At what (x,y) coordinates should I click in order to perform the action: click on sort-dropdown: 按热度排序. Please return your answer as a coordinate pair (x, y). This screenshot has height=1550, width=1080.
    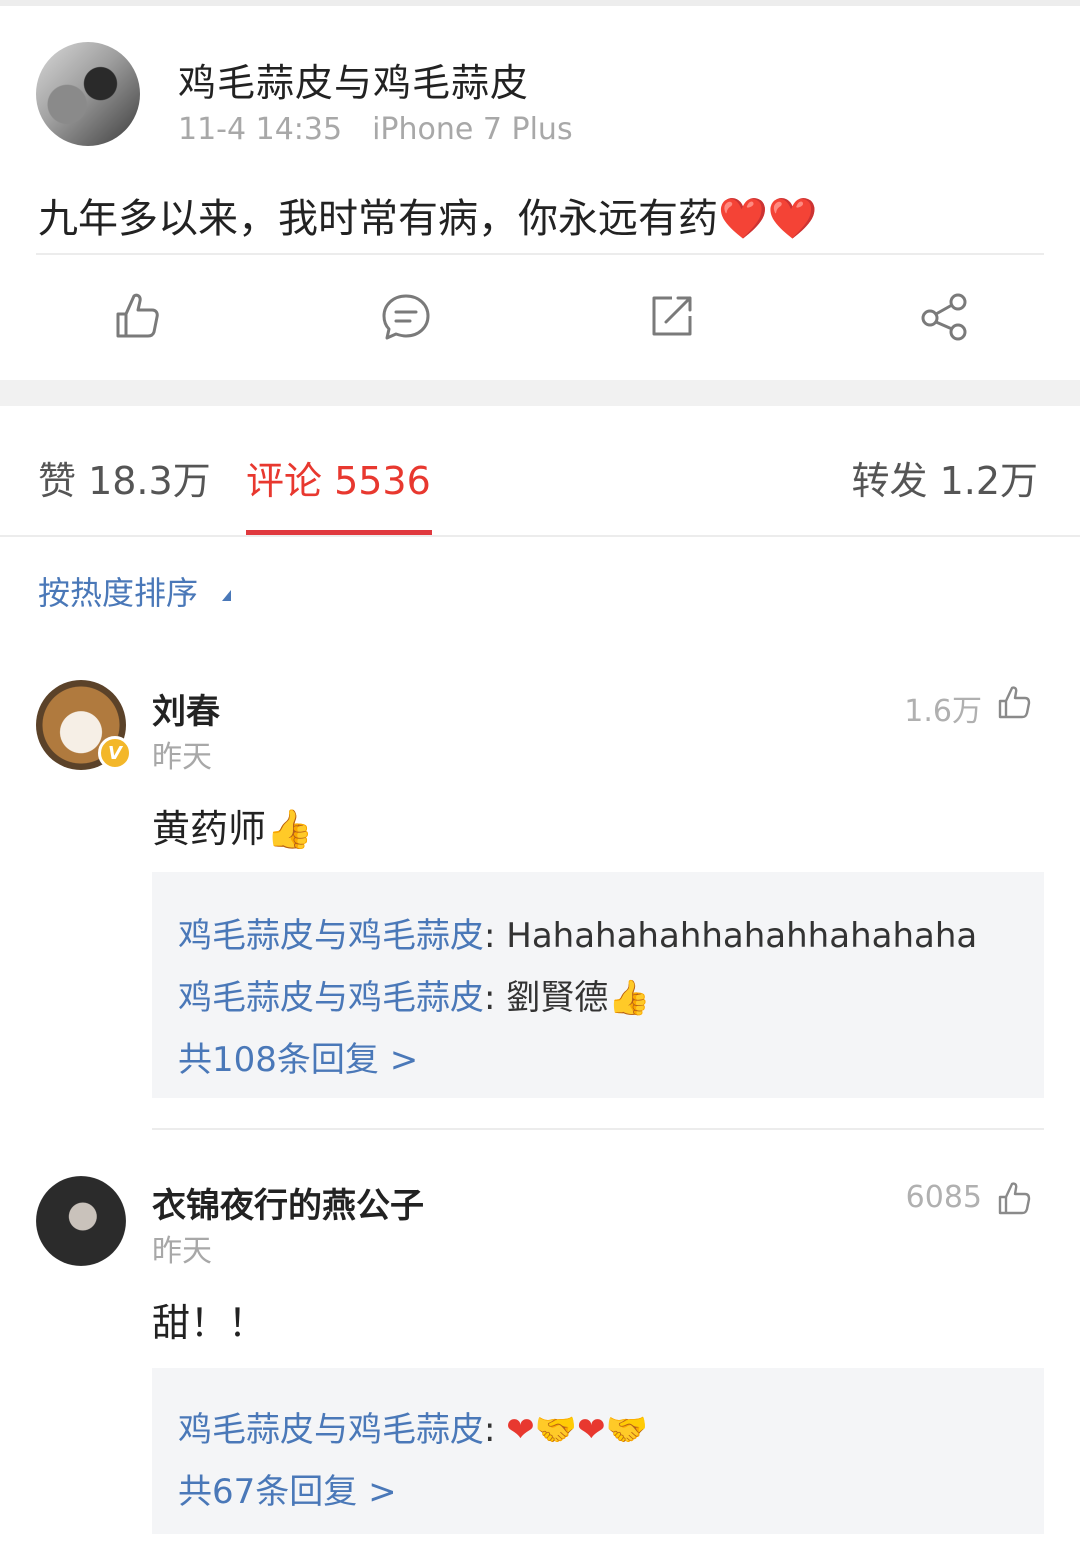
    Looking at the image, I should click on (118, 591).